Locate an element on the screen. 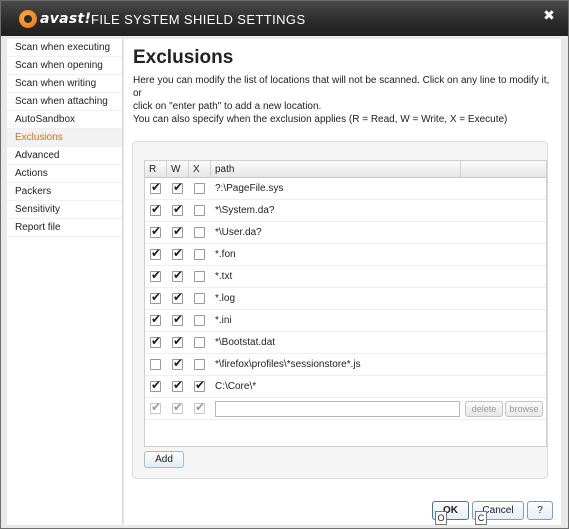 The image size is (569, 529). new-exclusion-row: delete browse is located at coordinates (345, 409).